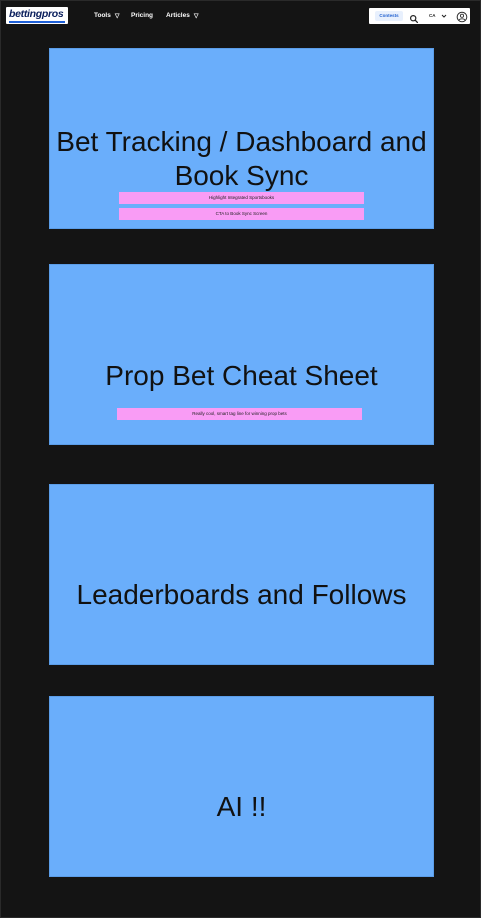  Describe the element at coordinates (241, 807) in the screenshot. I see `card-title: AI !!` at that location.